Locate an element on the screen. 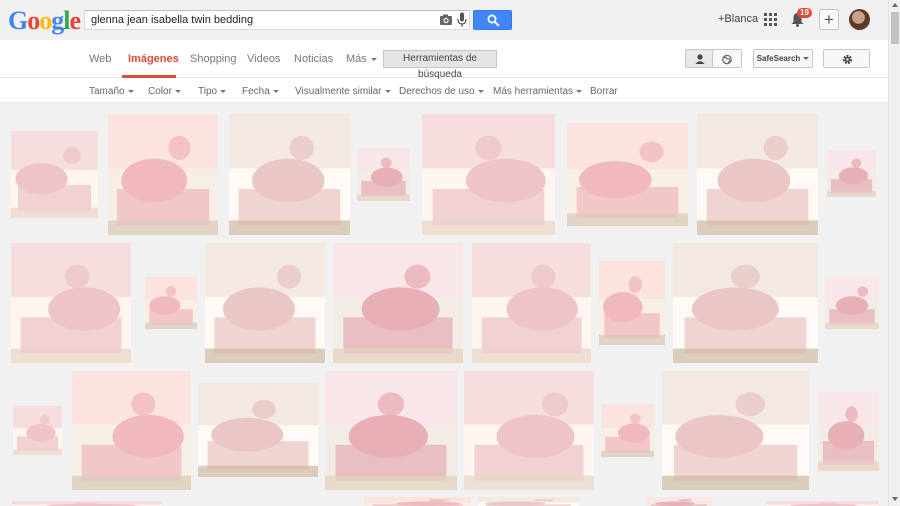 This screenshot has height=506, width=900. search-input: glenna jean isabella twin bedding is located at coordinates (277, 20).